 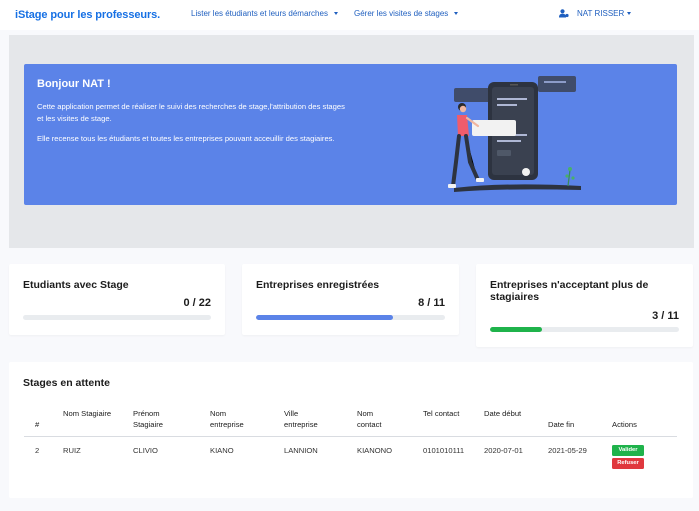 What do you see at coordinates (665, 316) in the screenshot?
I see `stat-value: 3 / 11` at bounding box center [665, 316].